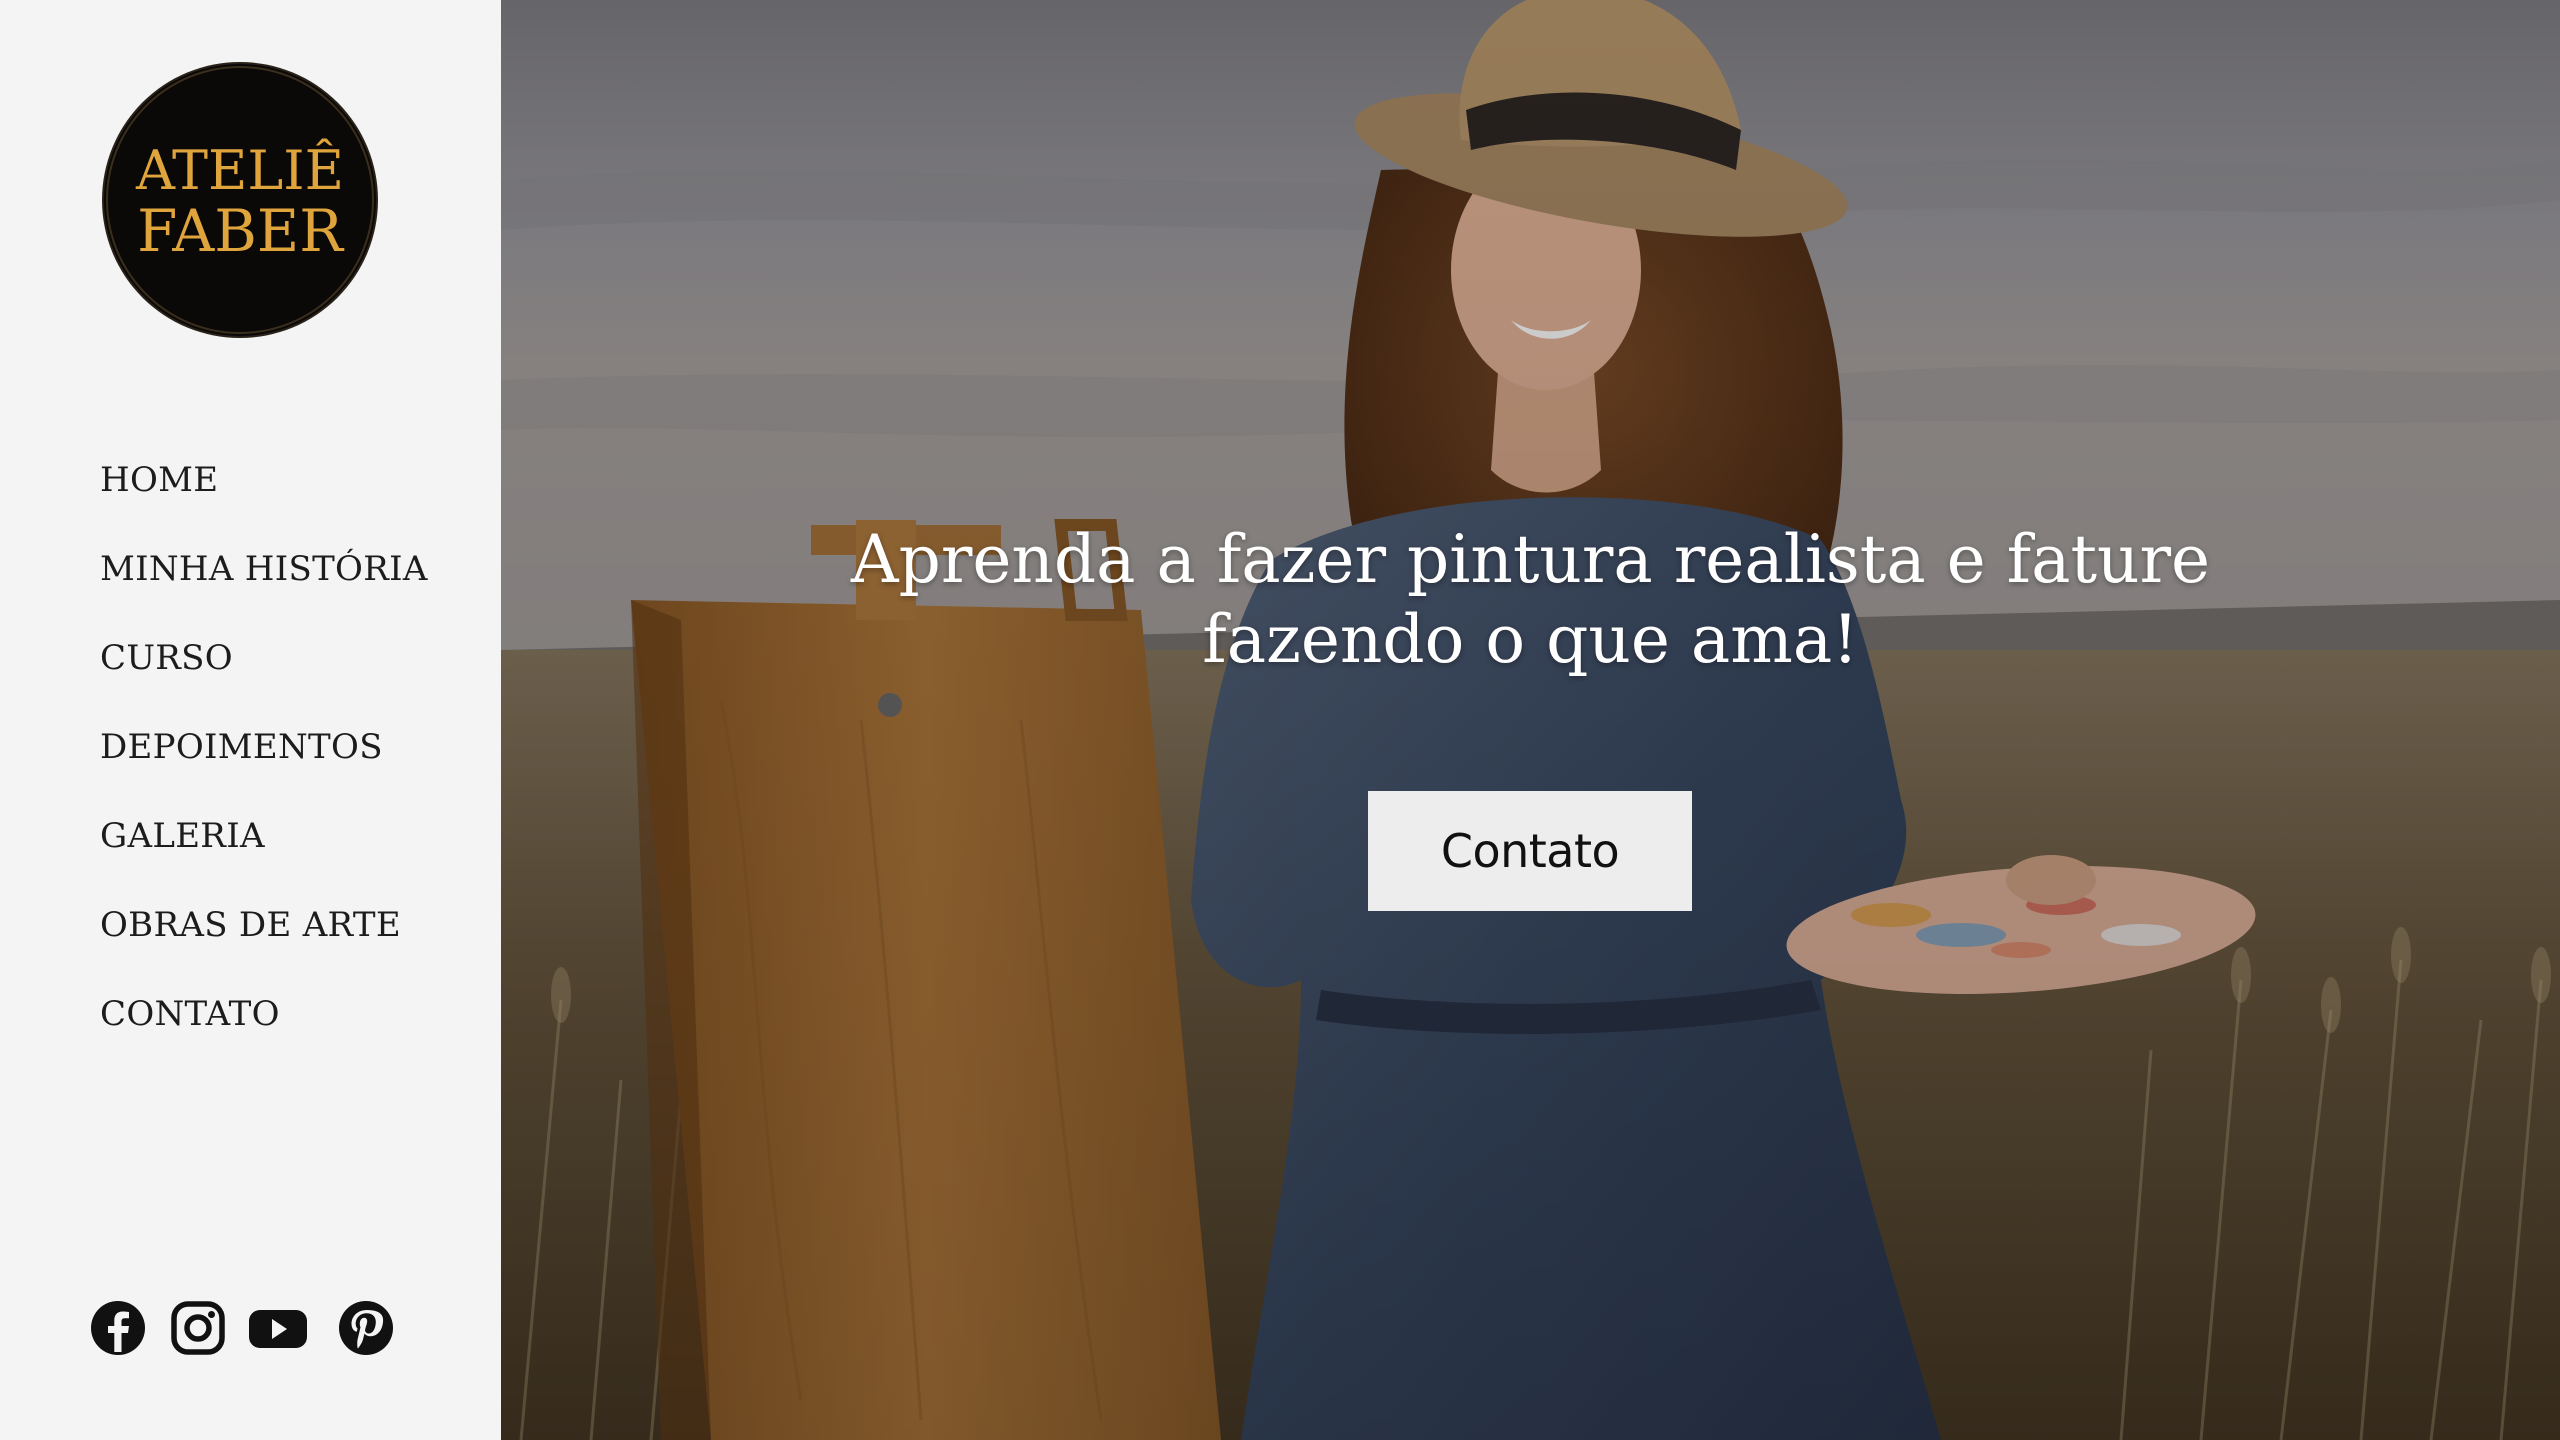 Image resolution: width=2560 pixels, height=1440 pixels. Describe the element at coordinates (241, 231) in the screenshot. I see `logo-line-2: FABER` at that location.